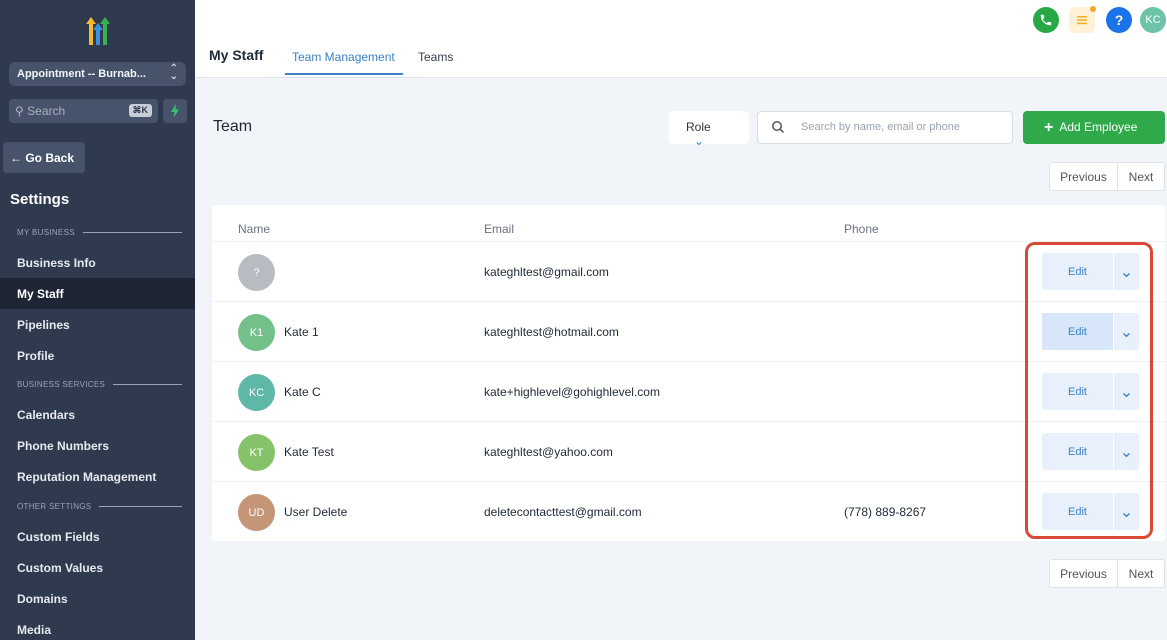  I want to click on active-tab-indicator, so click(344, 74).